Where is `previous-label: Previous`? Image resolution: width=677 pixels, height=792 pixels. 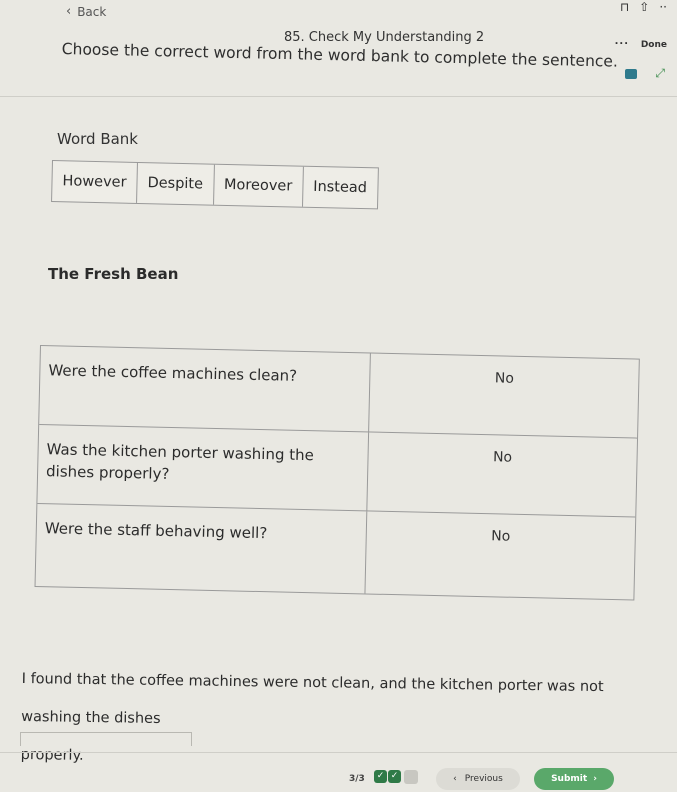
previous-label: Previous is located at coordinates (483, 779).